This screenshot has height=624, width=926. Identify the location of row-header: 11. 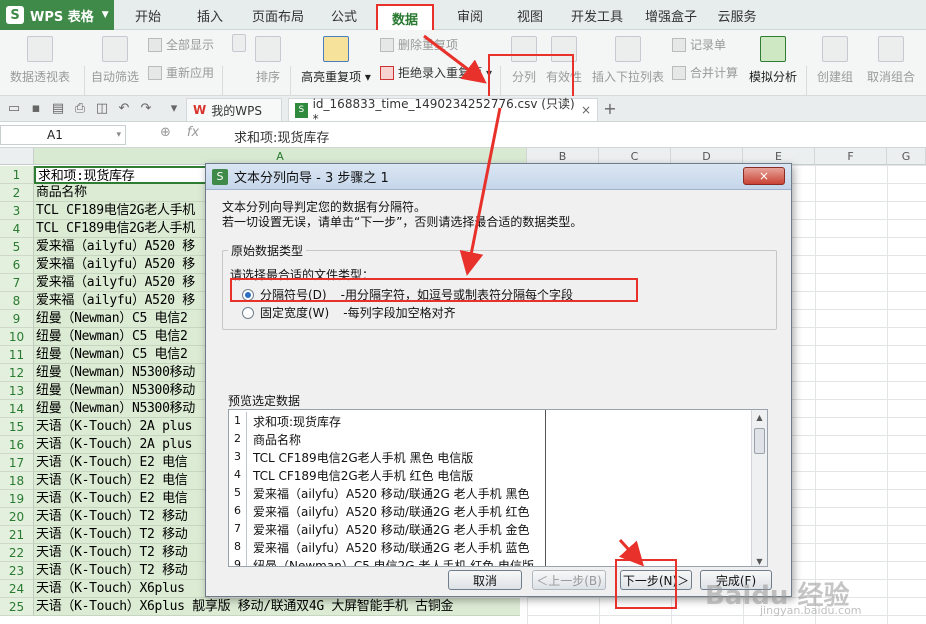
(17, 355).